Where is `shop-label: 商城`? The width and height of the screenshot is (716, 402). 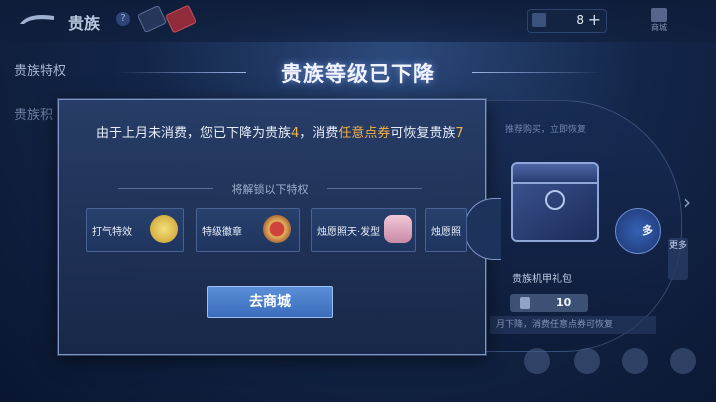
shop-label: 商城 is located at coordinates (659, 27).